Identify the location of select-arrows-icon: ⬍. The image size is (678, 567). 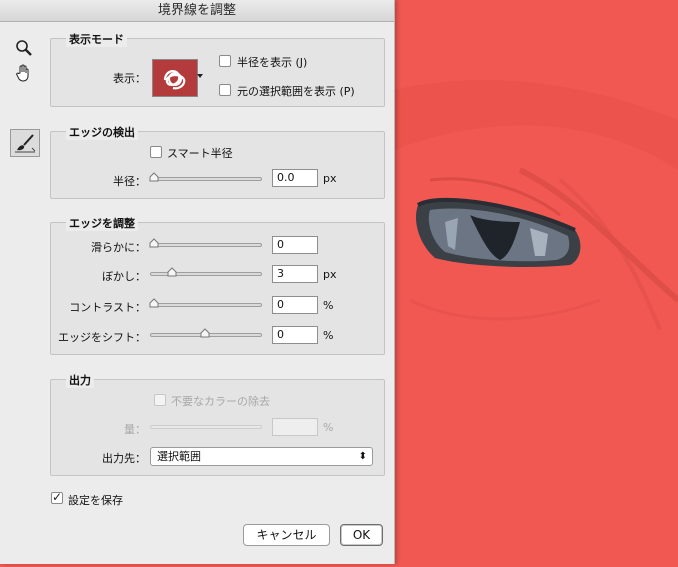
(362, 456).